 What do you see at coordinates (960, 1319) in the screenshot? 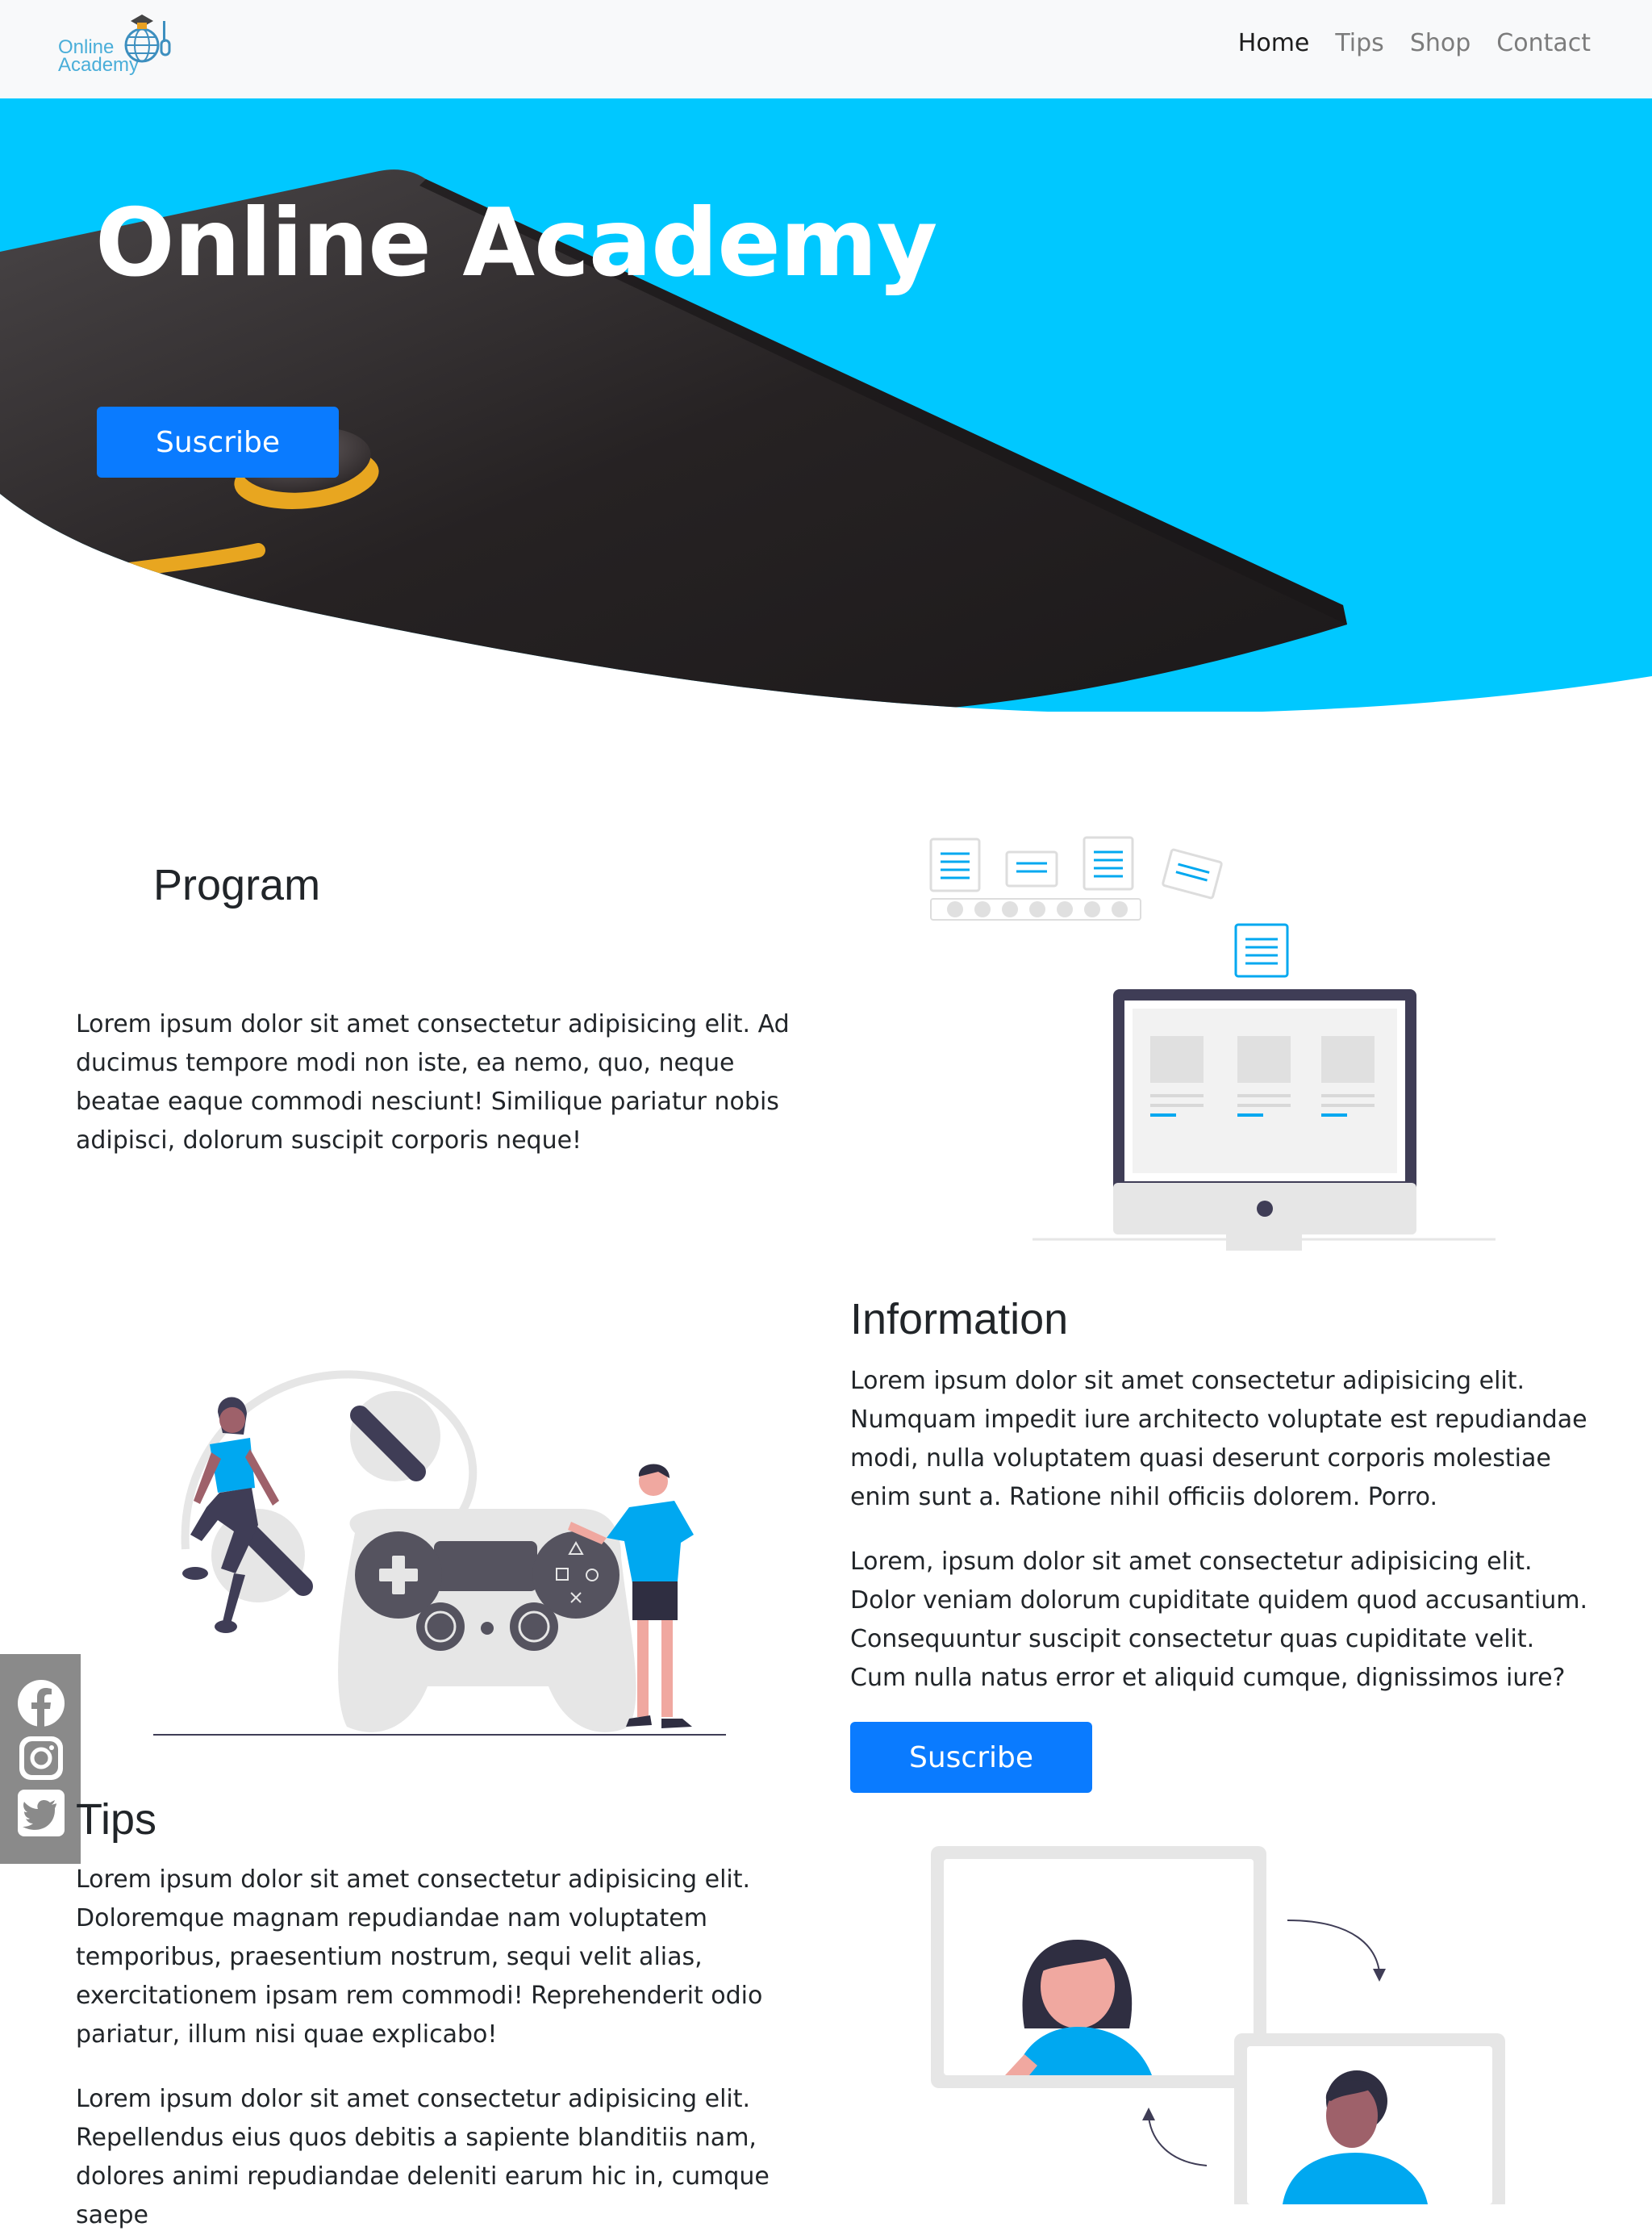
I see `information-title: Information` at bounding box center [960, 1319].